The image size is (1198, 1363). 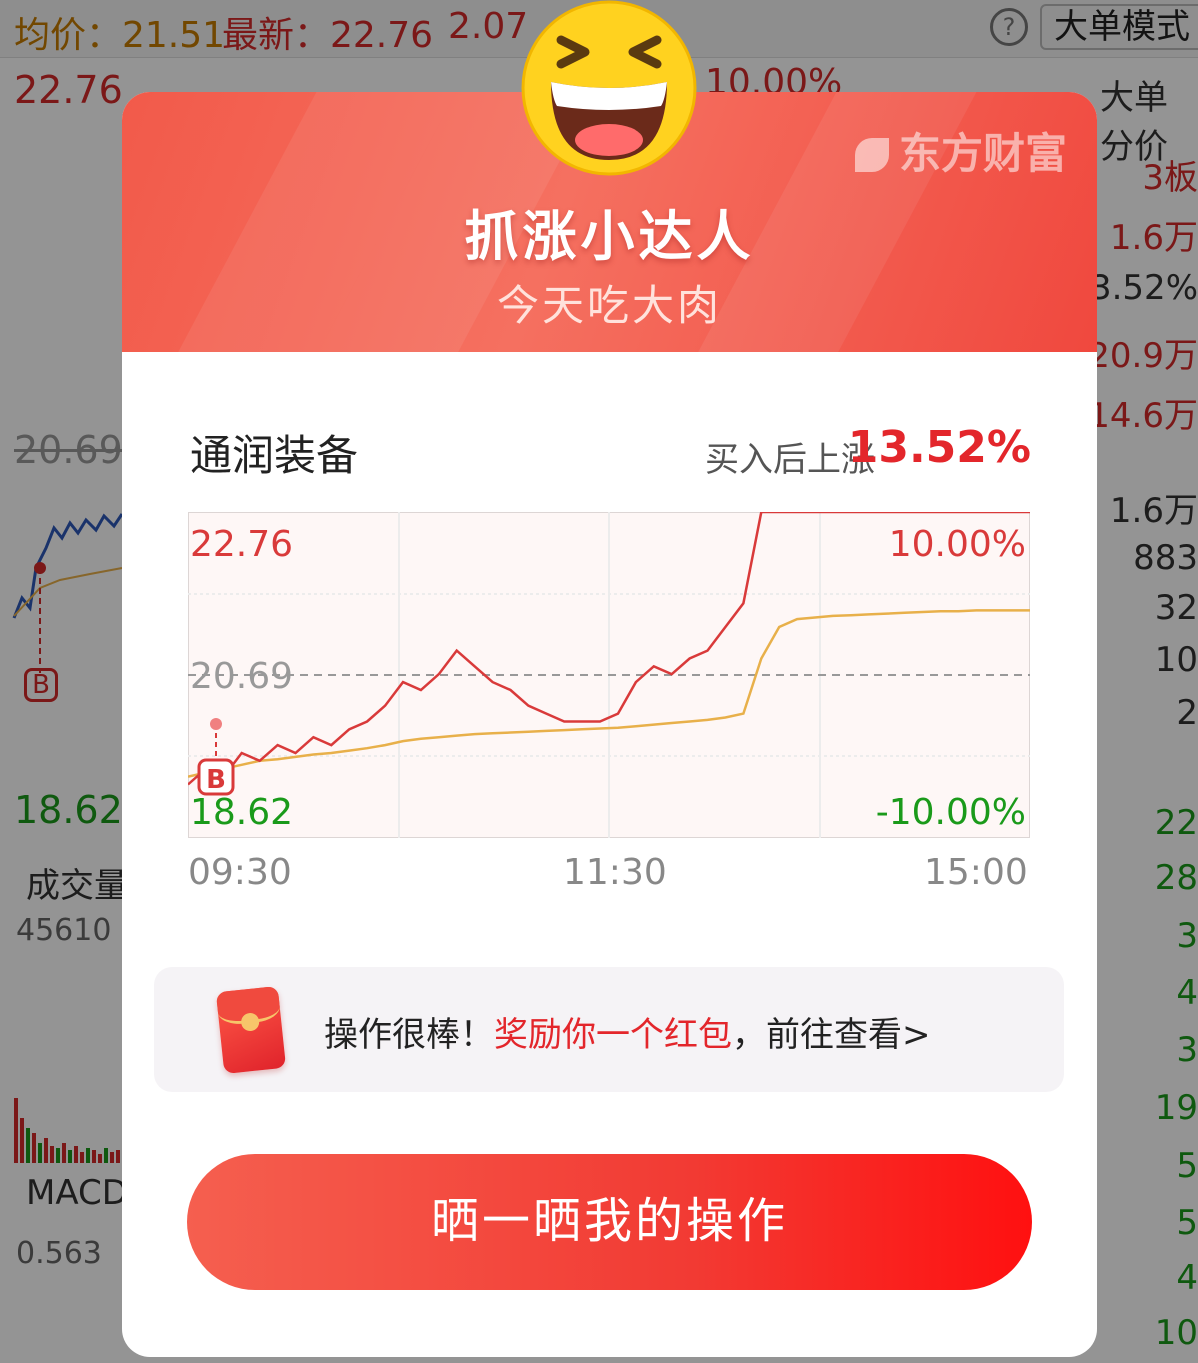 What do you see at coordinates (615, 872) in the screenshot?
I see `x-label-noon: 11:30` at bounding box center [615, 872].